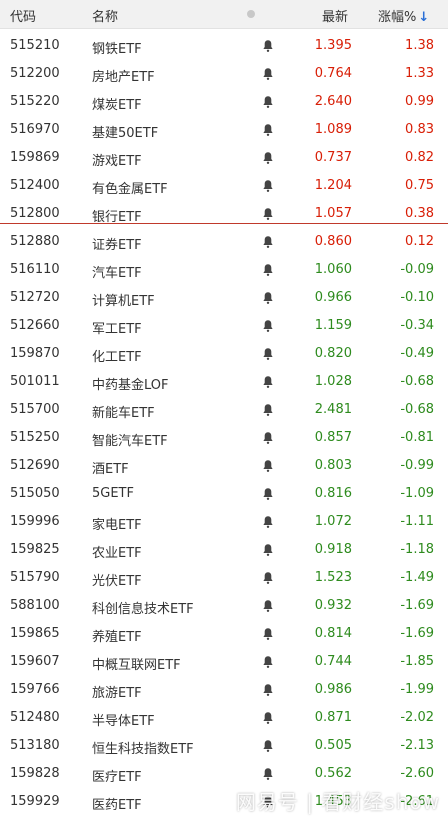 The height and width of the screenshot is (821, 448). I want to click on header-price: 最新, so click(335, 15).